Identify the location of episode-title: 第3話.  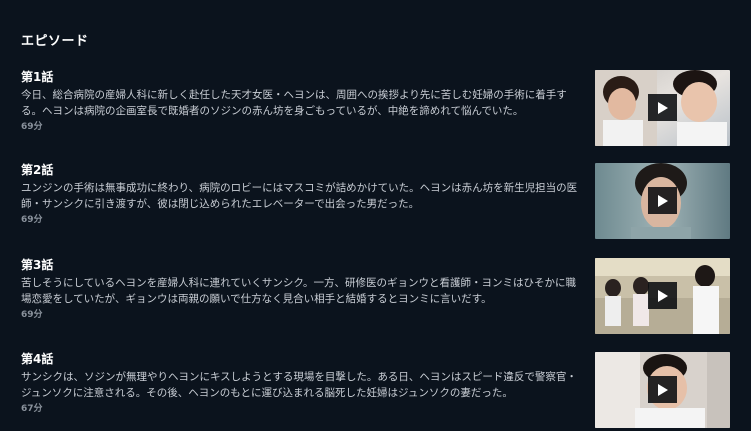
(37, 265).